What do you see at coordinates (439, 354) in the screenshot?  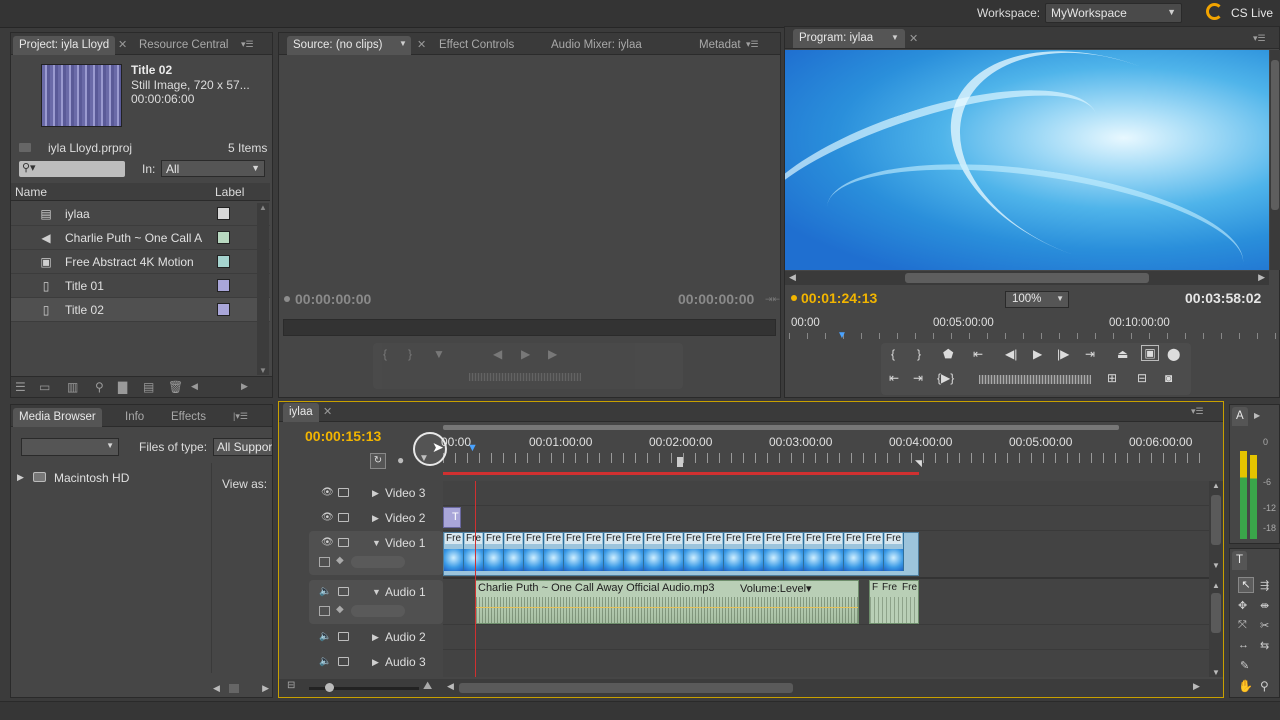 I see `marker-icon: ▼` at bounding box center [439, 354].